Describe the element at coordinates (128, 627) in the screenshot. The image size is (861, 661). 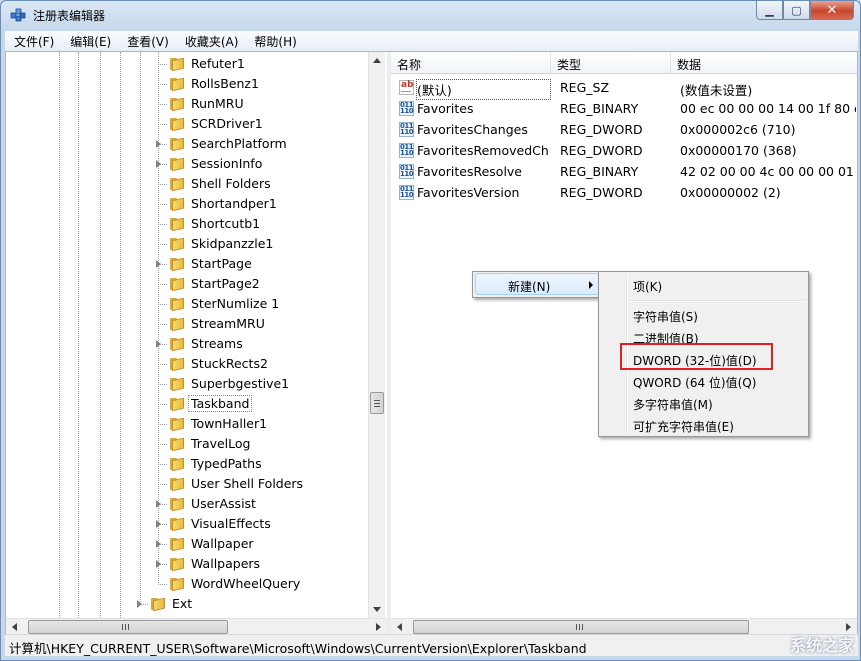
I see `tree-hscroll-thumb` at that location.